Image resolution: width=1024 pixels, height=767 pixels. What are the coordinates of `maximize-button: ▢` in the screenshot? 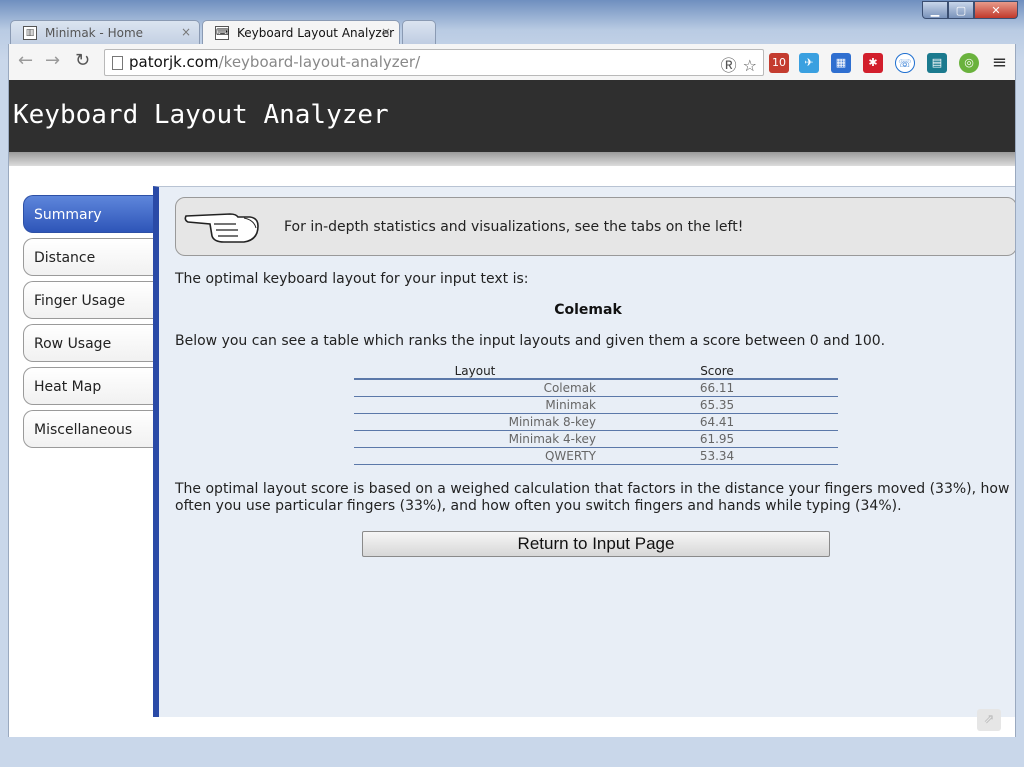 It's located at (961, 10).